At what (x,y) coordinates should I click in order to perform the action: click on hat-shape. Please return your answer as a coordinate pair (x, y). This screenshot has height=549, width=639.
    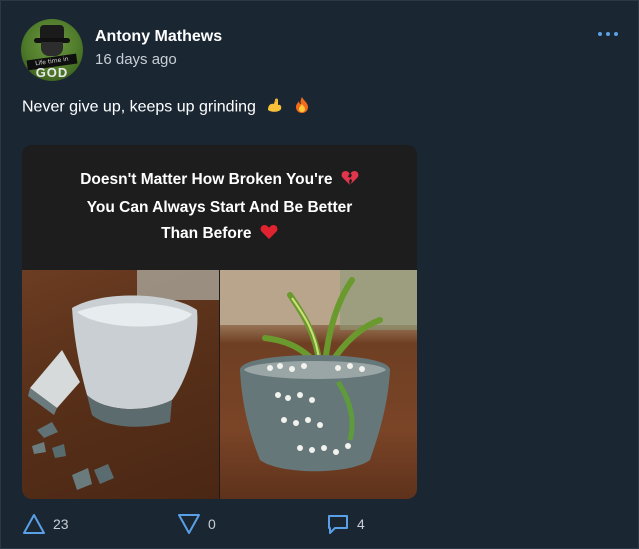
    Looking at the image, I should click on (52, 32).